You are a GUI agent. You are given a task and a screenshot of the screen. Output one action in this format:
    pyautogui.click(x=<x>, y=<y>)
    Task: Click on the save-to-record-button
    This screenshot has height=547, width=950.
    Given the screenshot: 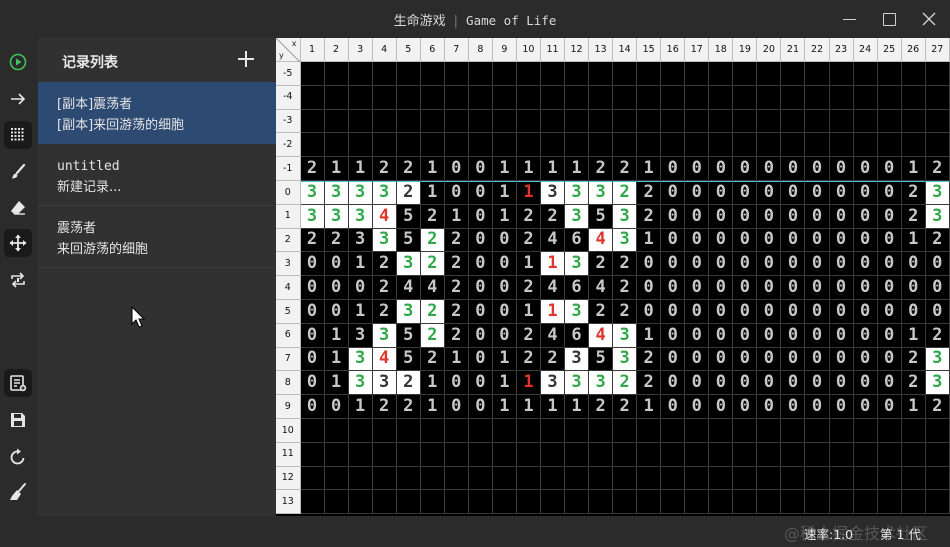 What is the action you would take?
    pyautogui.click(x=18, y=383)
    